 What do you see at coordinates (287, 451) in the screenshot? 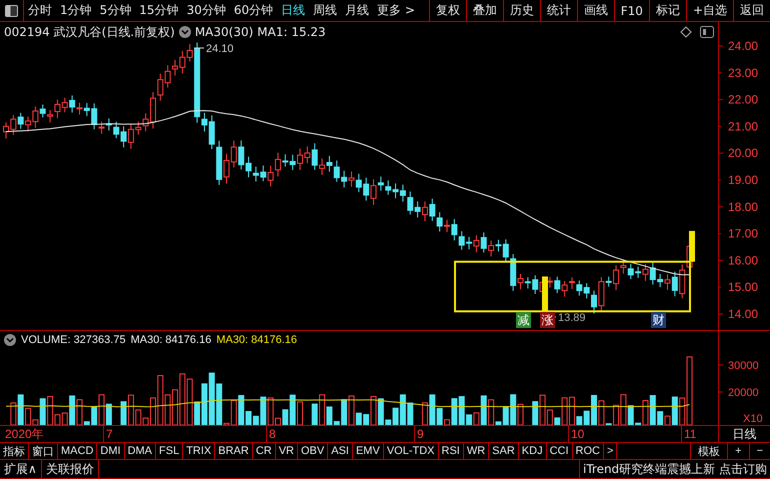
I see `indicator-tab: VR` at bounding box center [287, 451].